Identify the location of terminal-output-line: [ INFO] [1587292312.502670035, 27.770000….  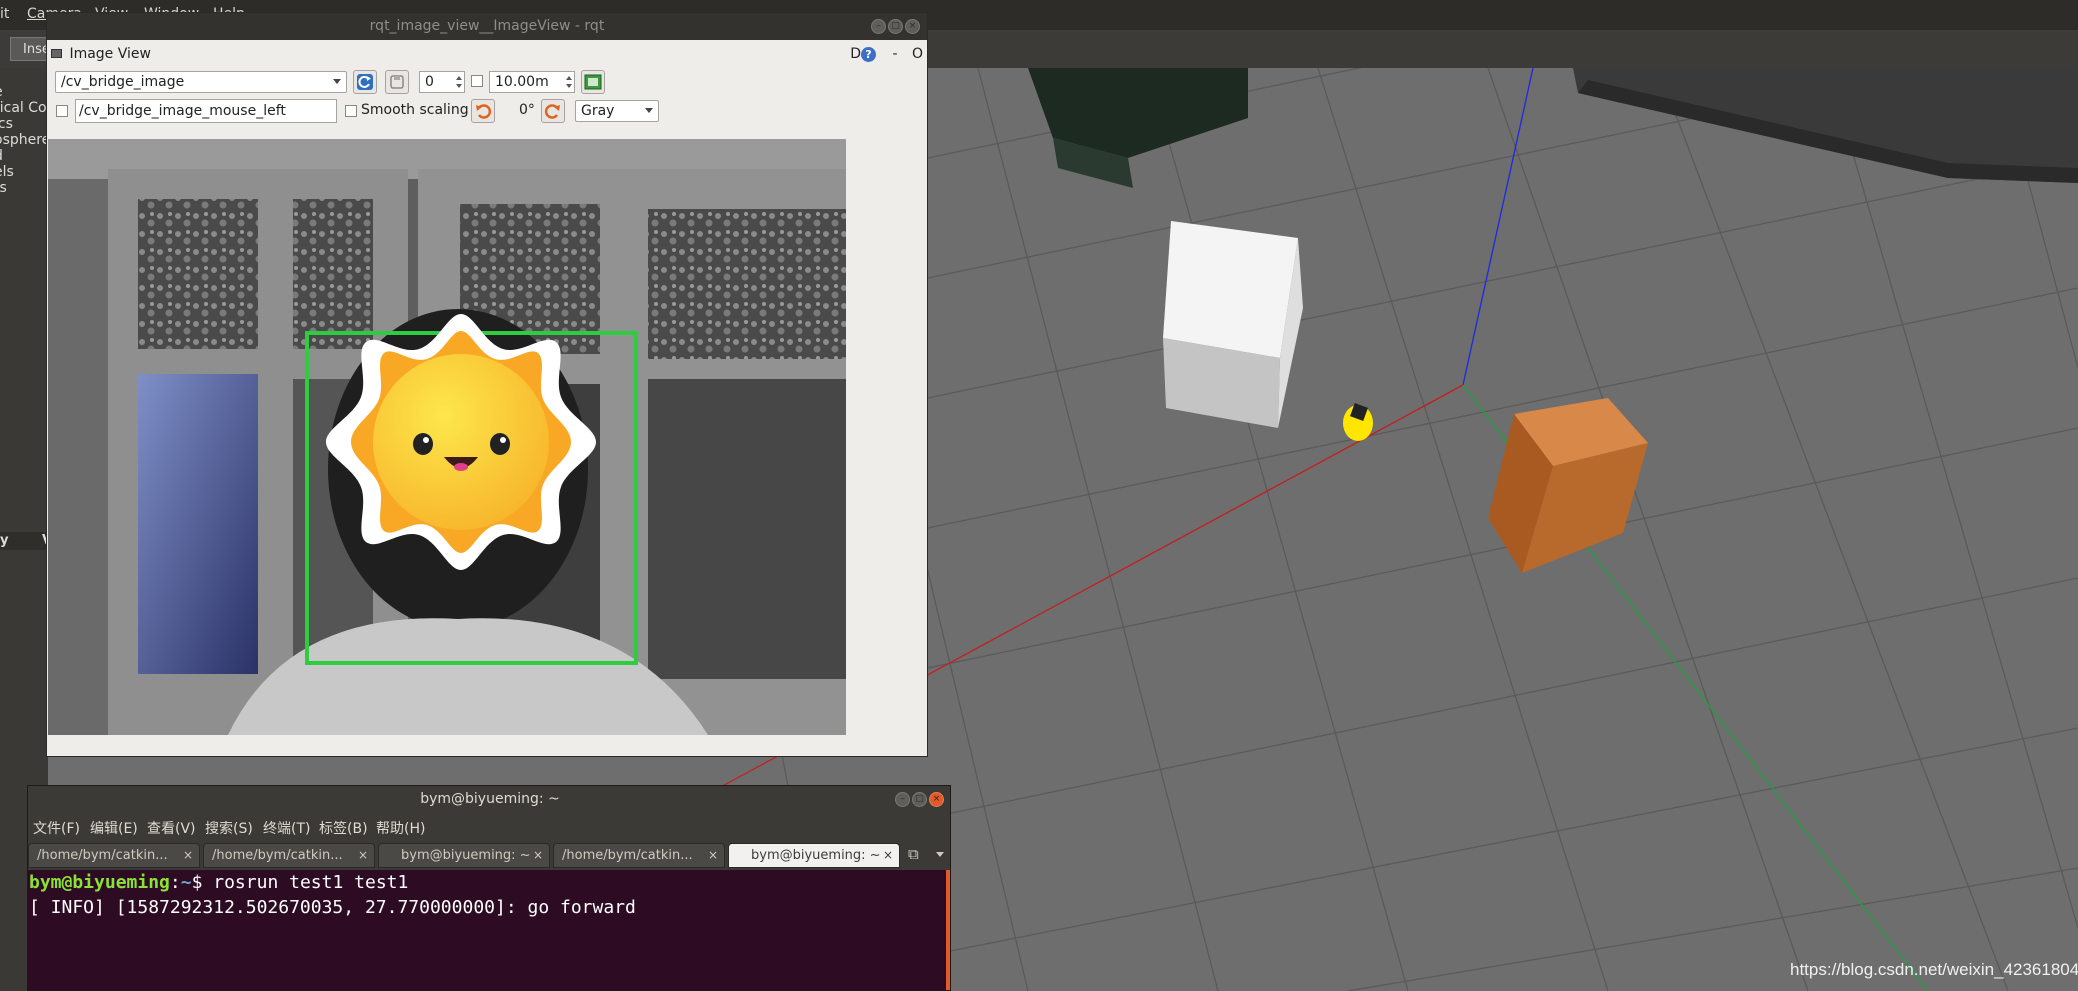
(332, 907).